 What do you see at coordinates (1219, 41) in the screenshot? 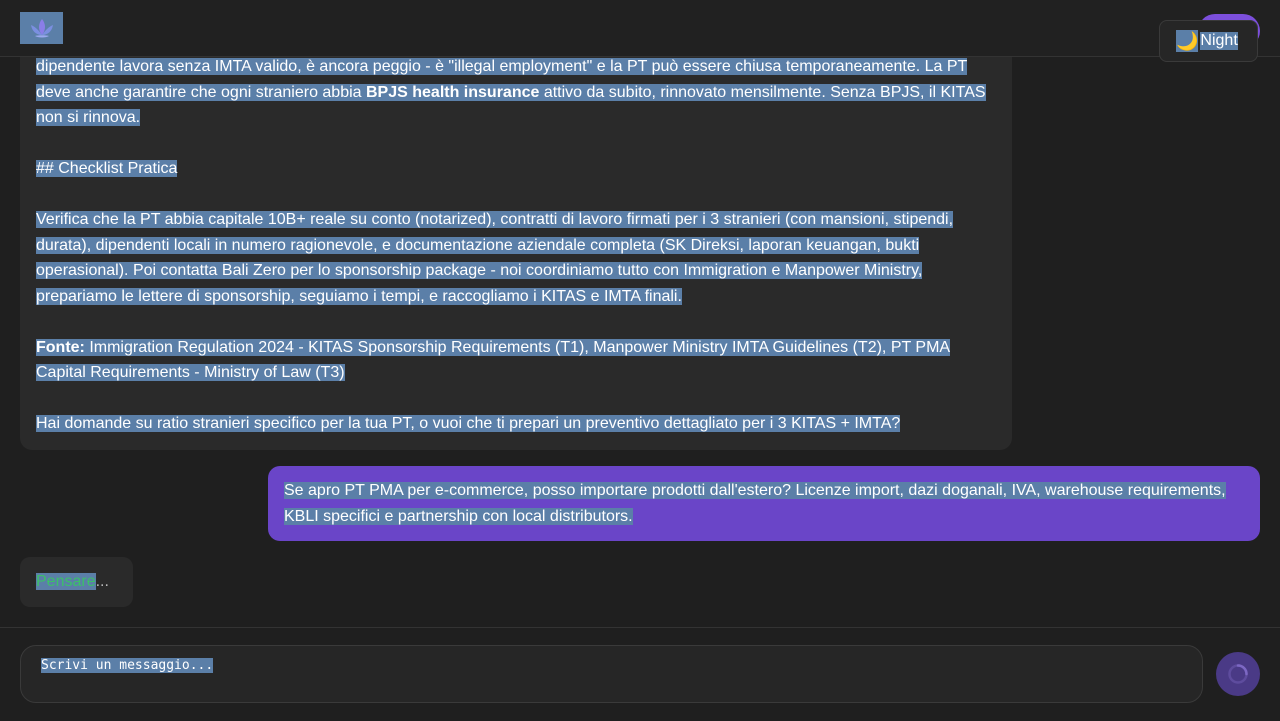
I see `theme-toggle-label: Night` at bounding box center [1219, 41].